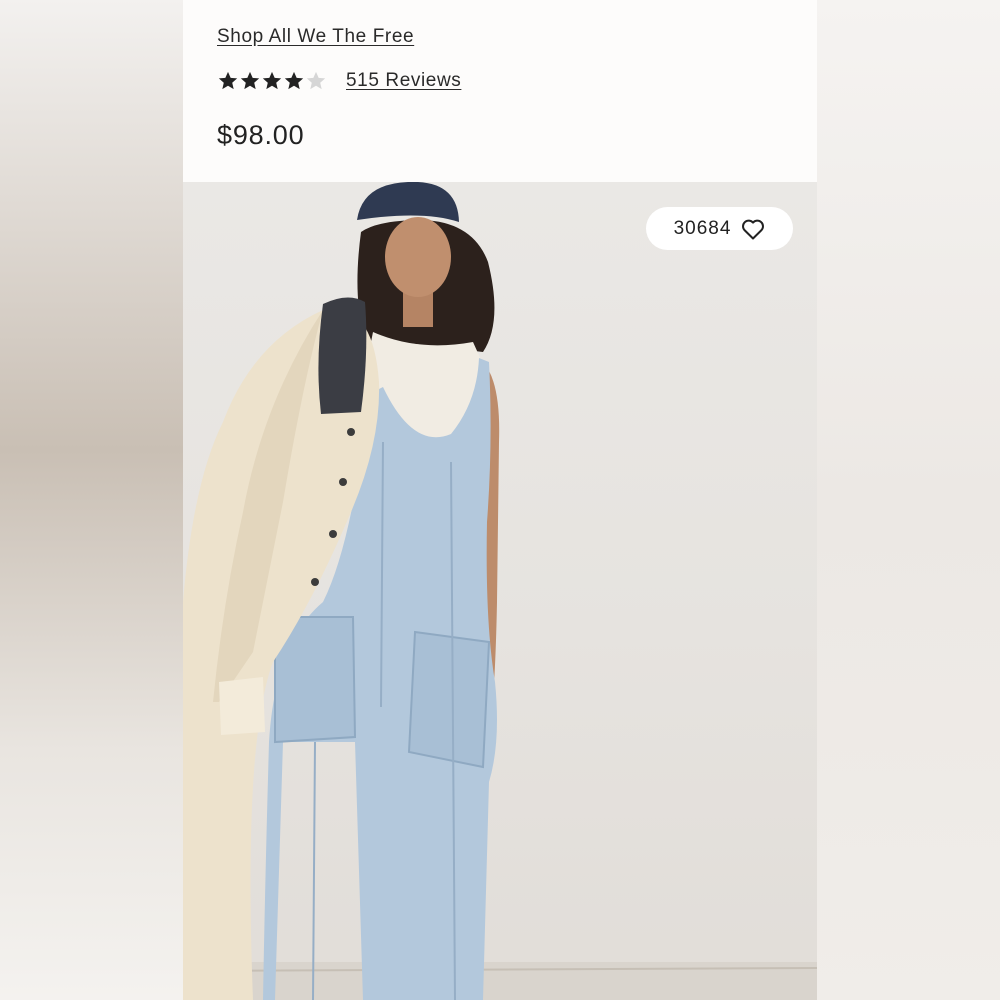 The image size is (1000, 1000). Describe the element at coordinates (500, 91) in the screenshot. I see `product-info: Shop All We The Free 515 Reviews $98.00` at that location.